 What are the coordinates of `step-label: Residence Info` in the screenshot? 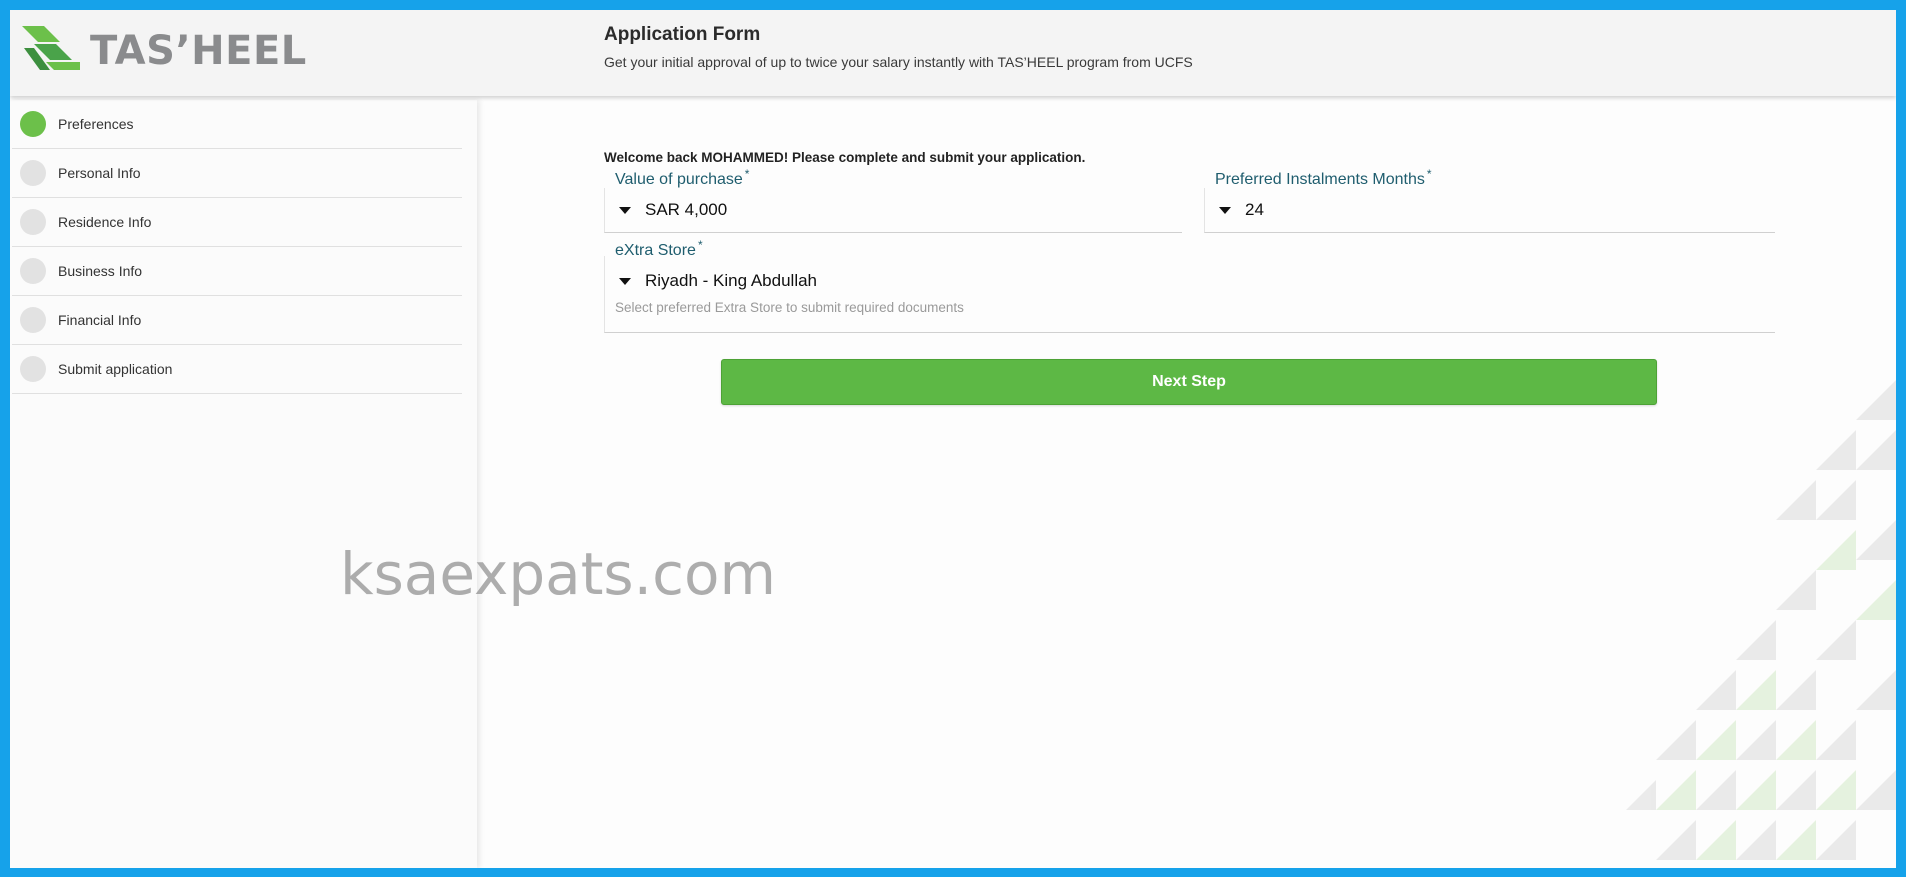 It's located at (105, 222).